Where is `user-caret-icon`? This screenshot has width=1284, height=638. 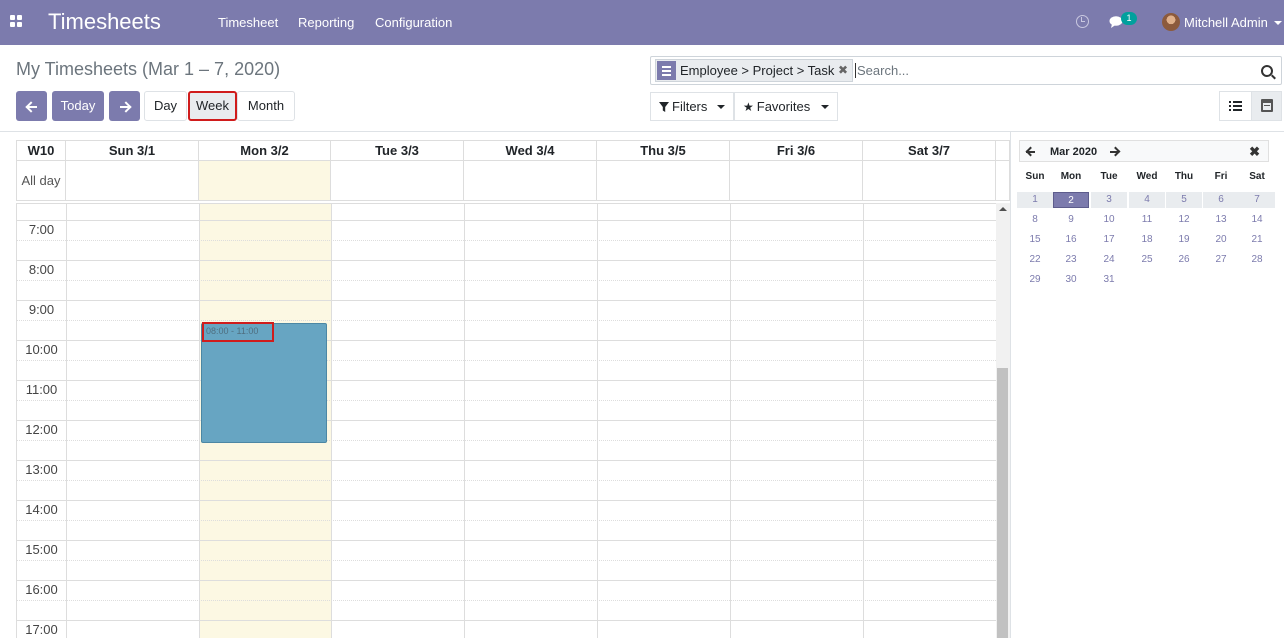
user-caret-icon is located at coordinates (1278, 23).